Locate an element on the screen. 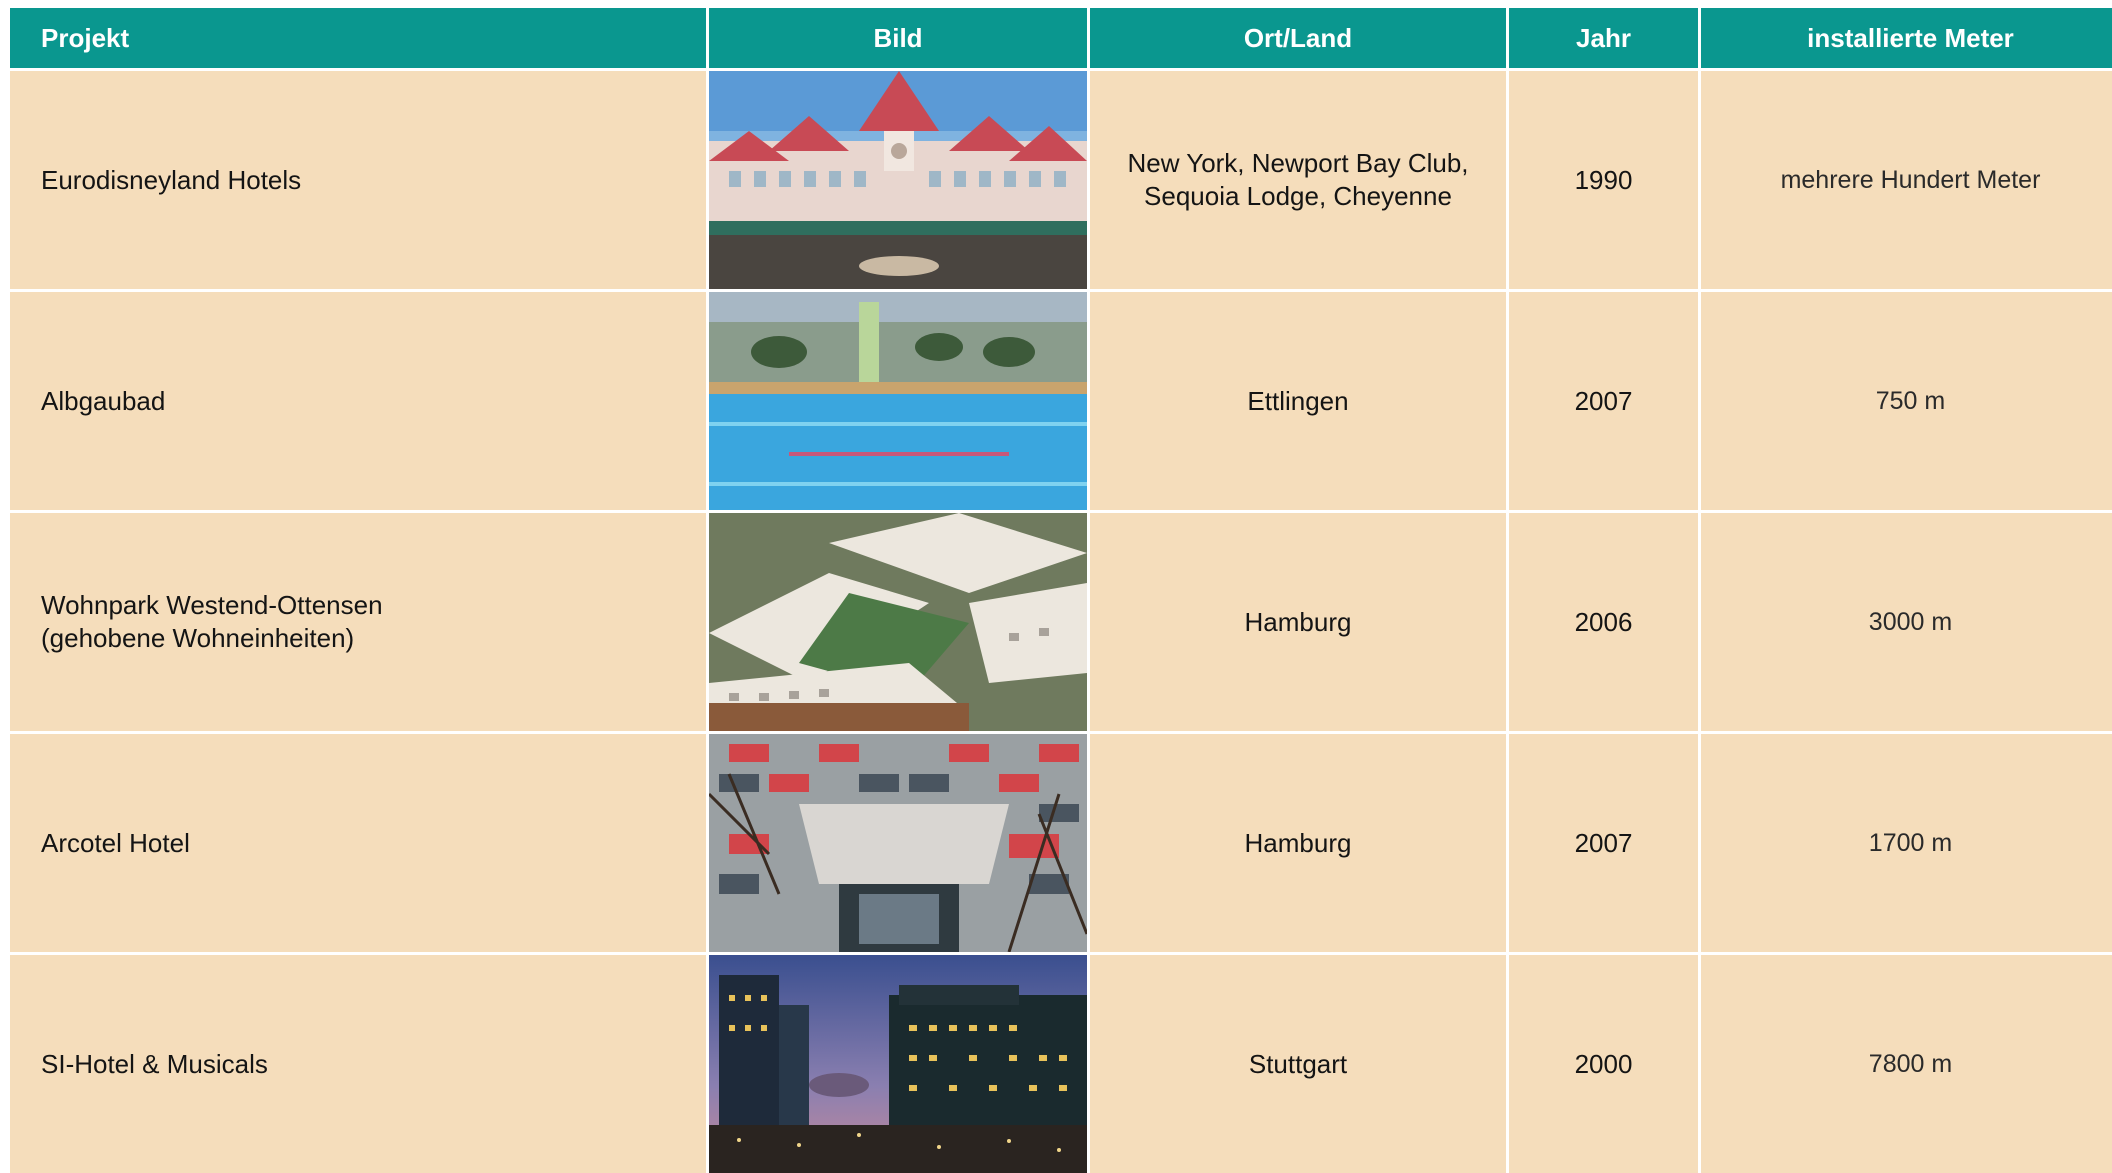 Image resolution: width=2112 pixels, height=1173 pixels. cell-project: Arcotel Hotel is located at coordinates (358, 843).